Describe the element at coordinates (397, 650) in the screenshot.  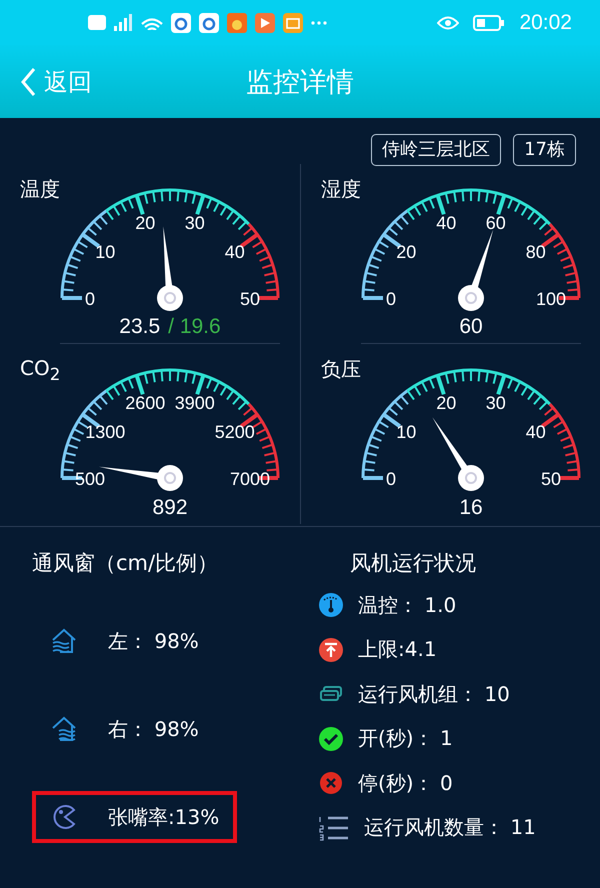
I see `fan-status-reading: 上限:4.1` at that location.